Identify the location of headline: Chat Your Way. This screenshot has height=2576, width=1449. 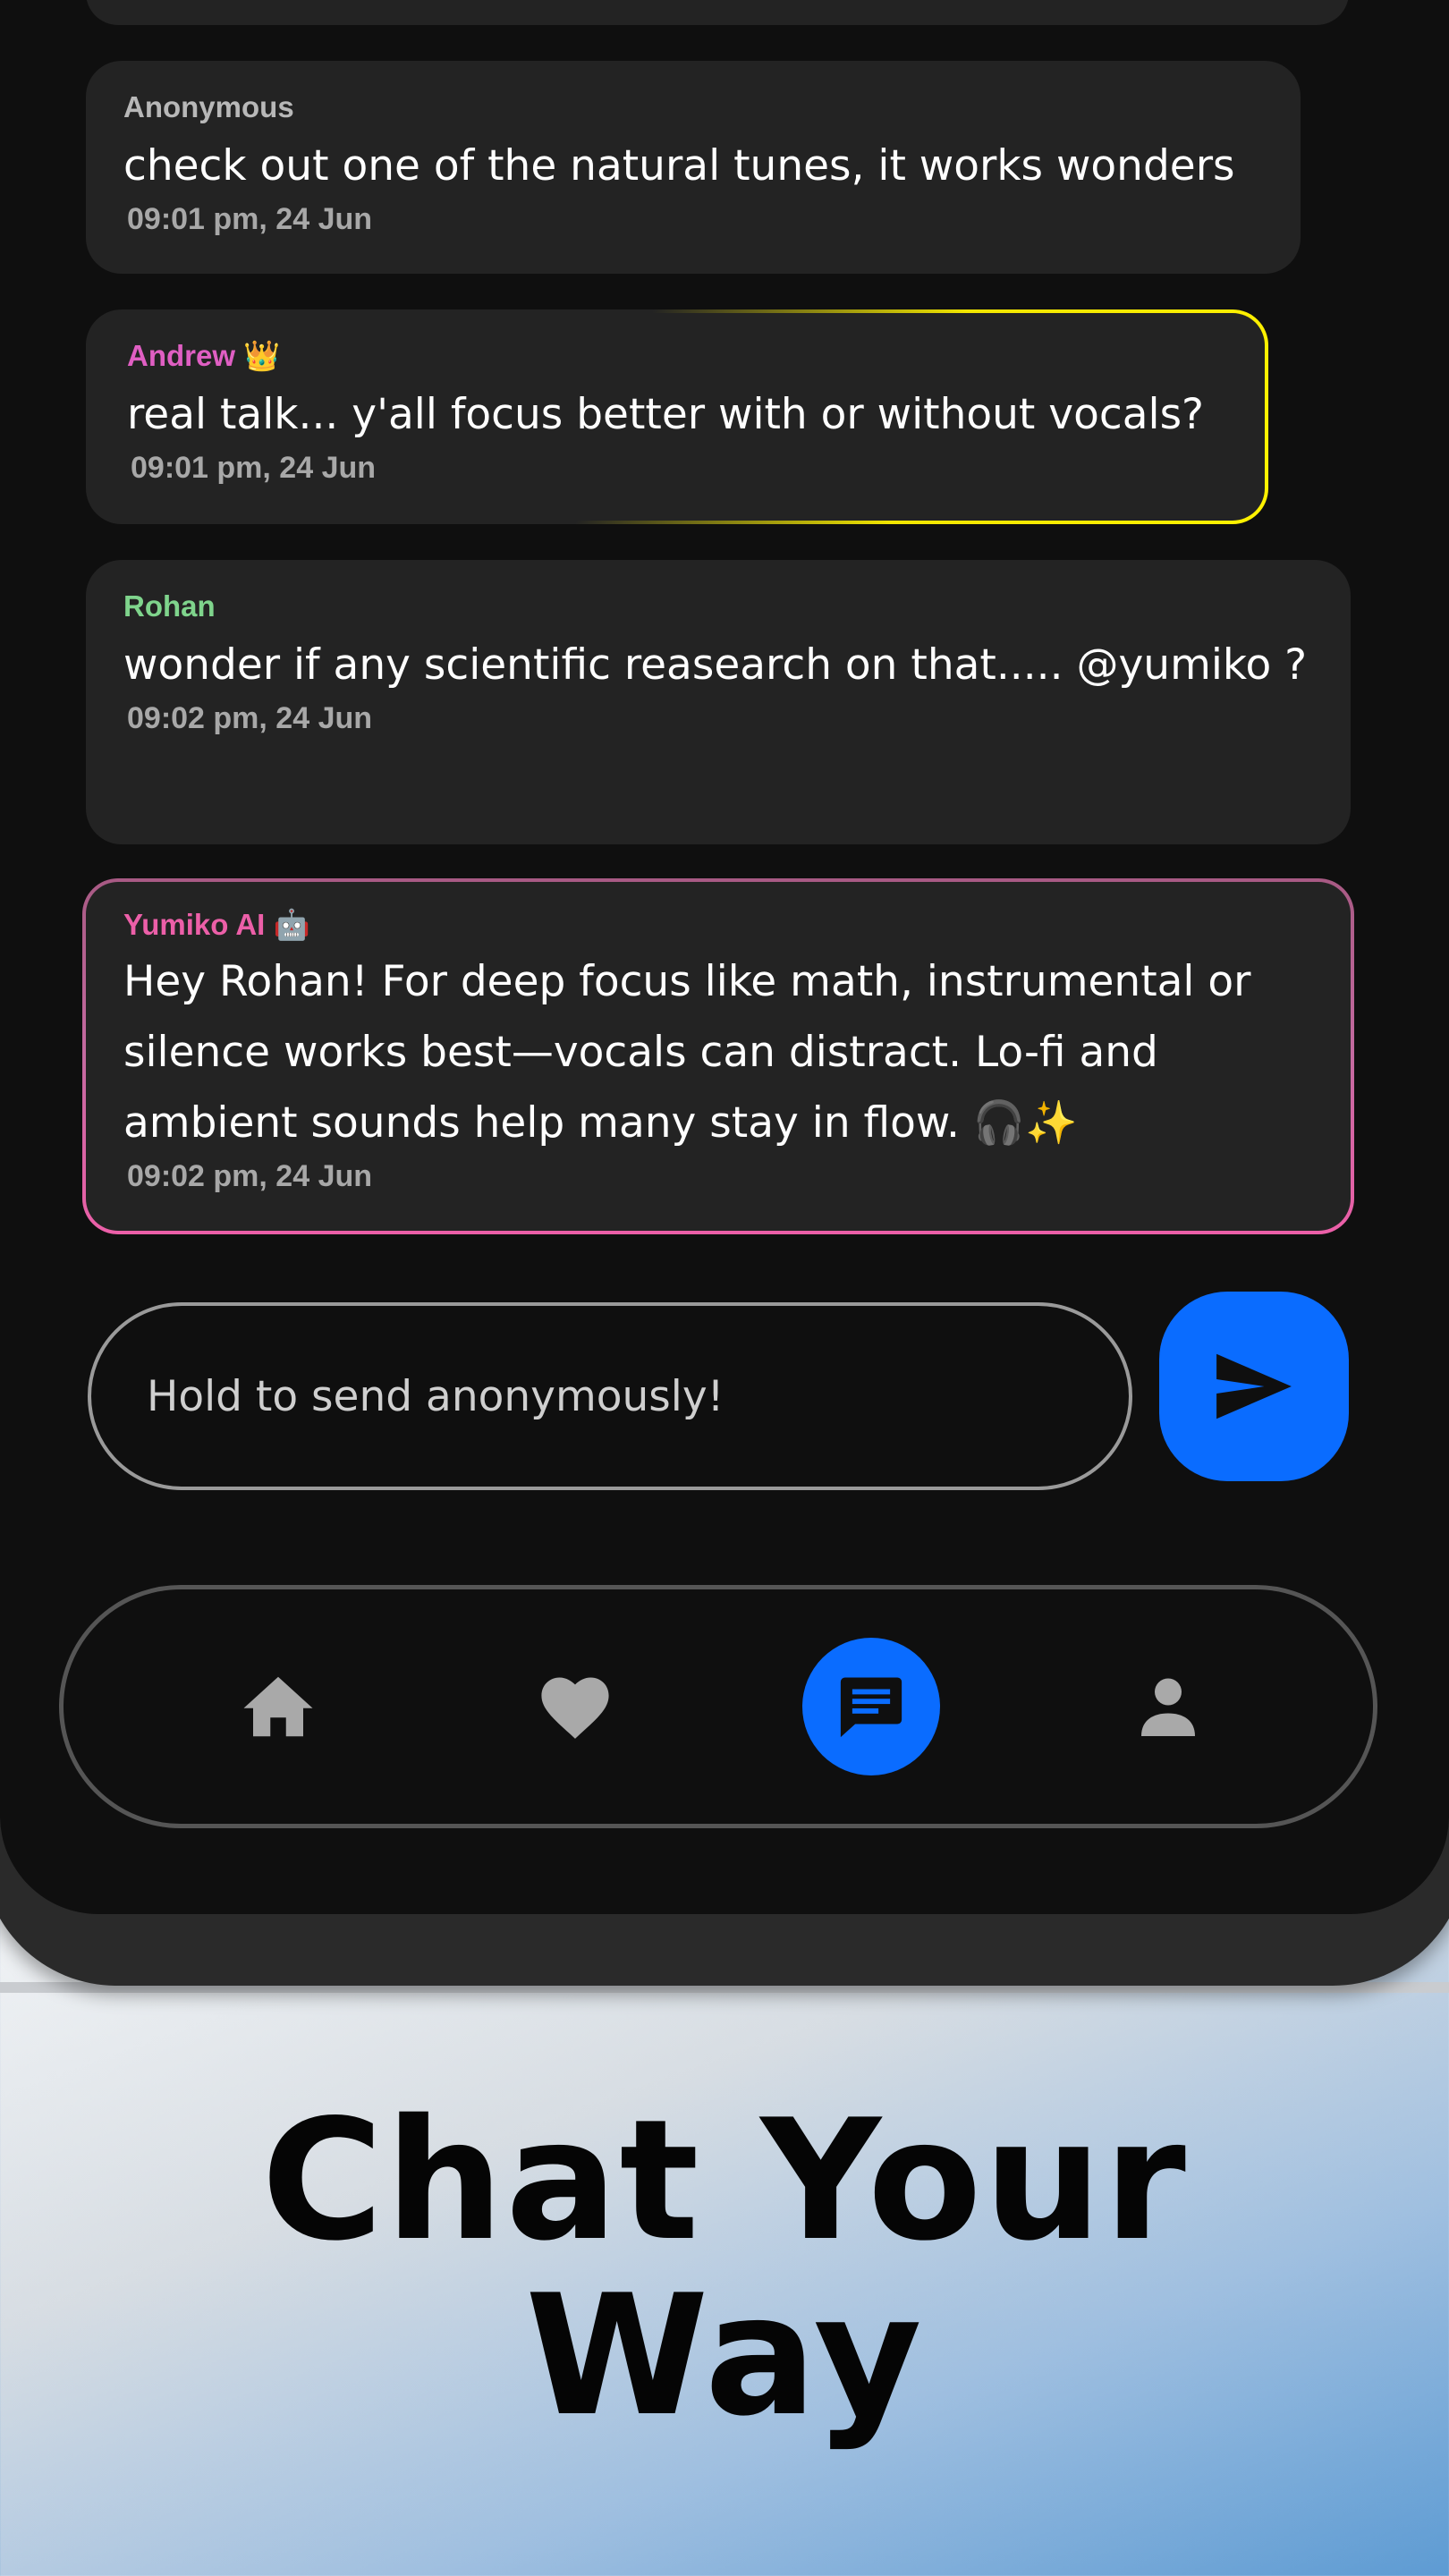
(724, 2268).